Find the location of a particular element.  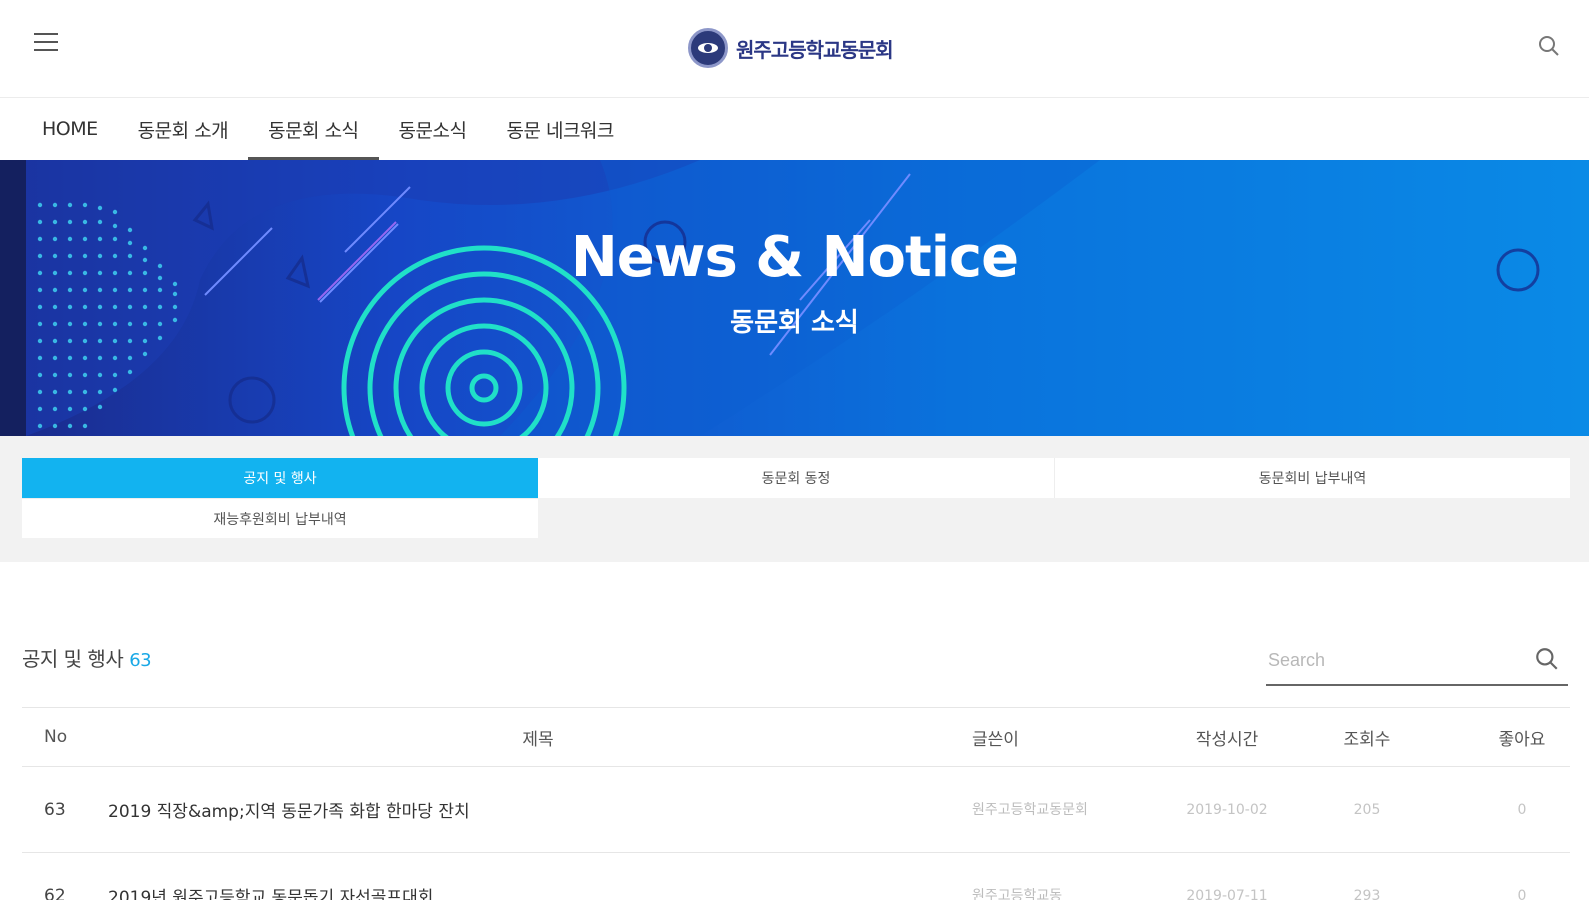

site-header: 원주고등학교동문회 is located at coordinates (794, 49).